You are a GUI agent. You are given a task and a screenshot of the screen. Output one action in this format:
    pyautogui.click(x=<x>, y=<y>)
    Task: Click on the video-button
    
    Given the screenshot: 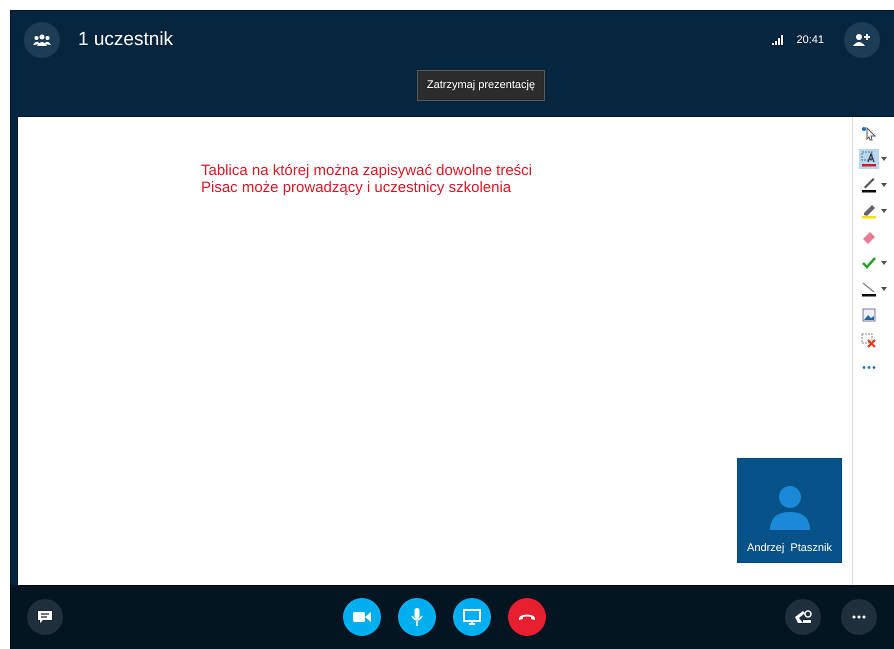 What is the action you would take?
    pyautogui.click(x=361, y=617)
    